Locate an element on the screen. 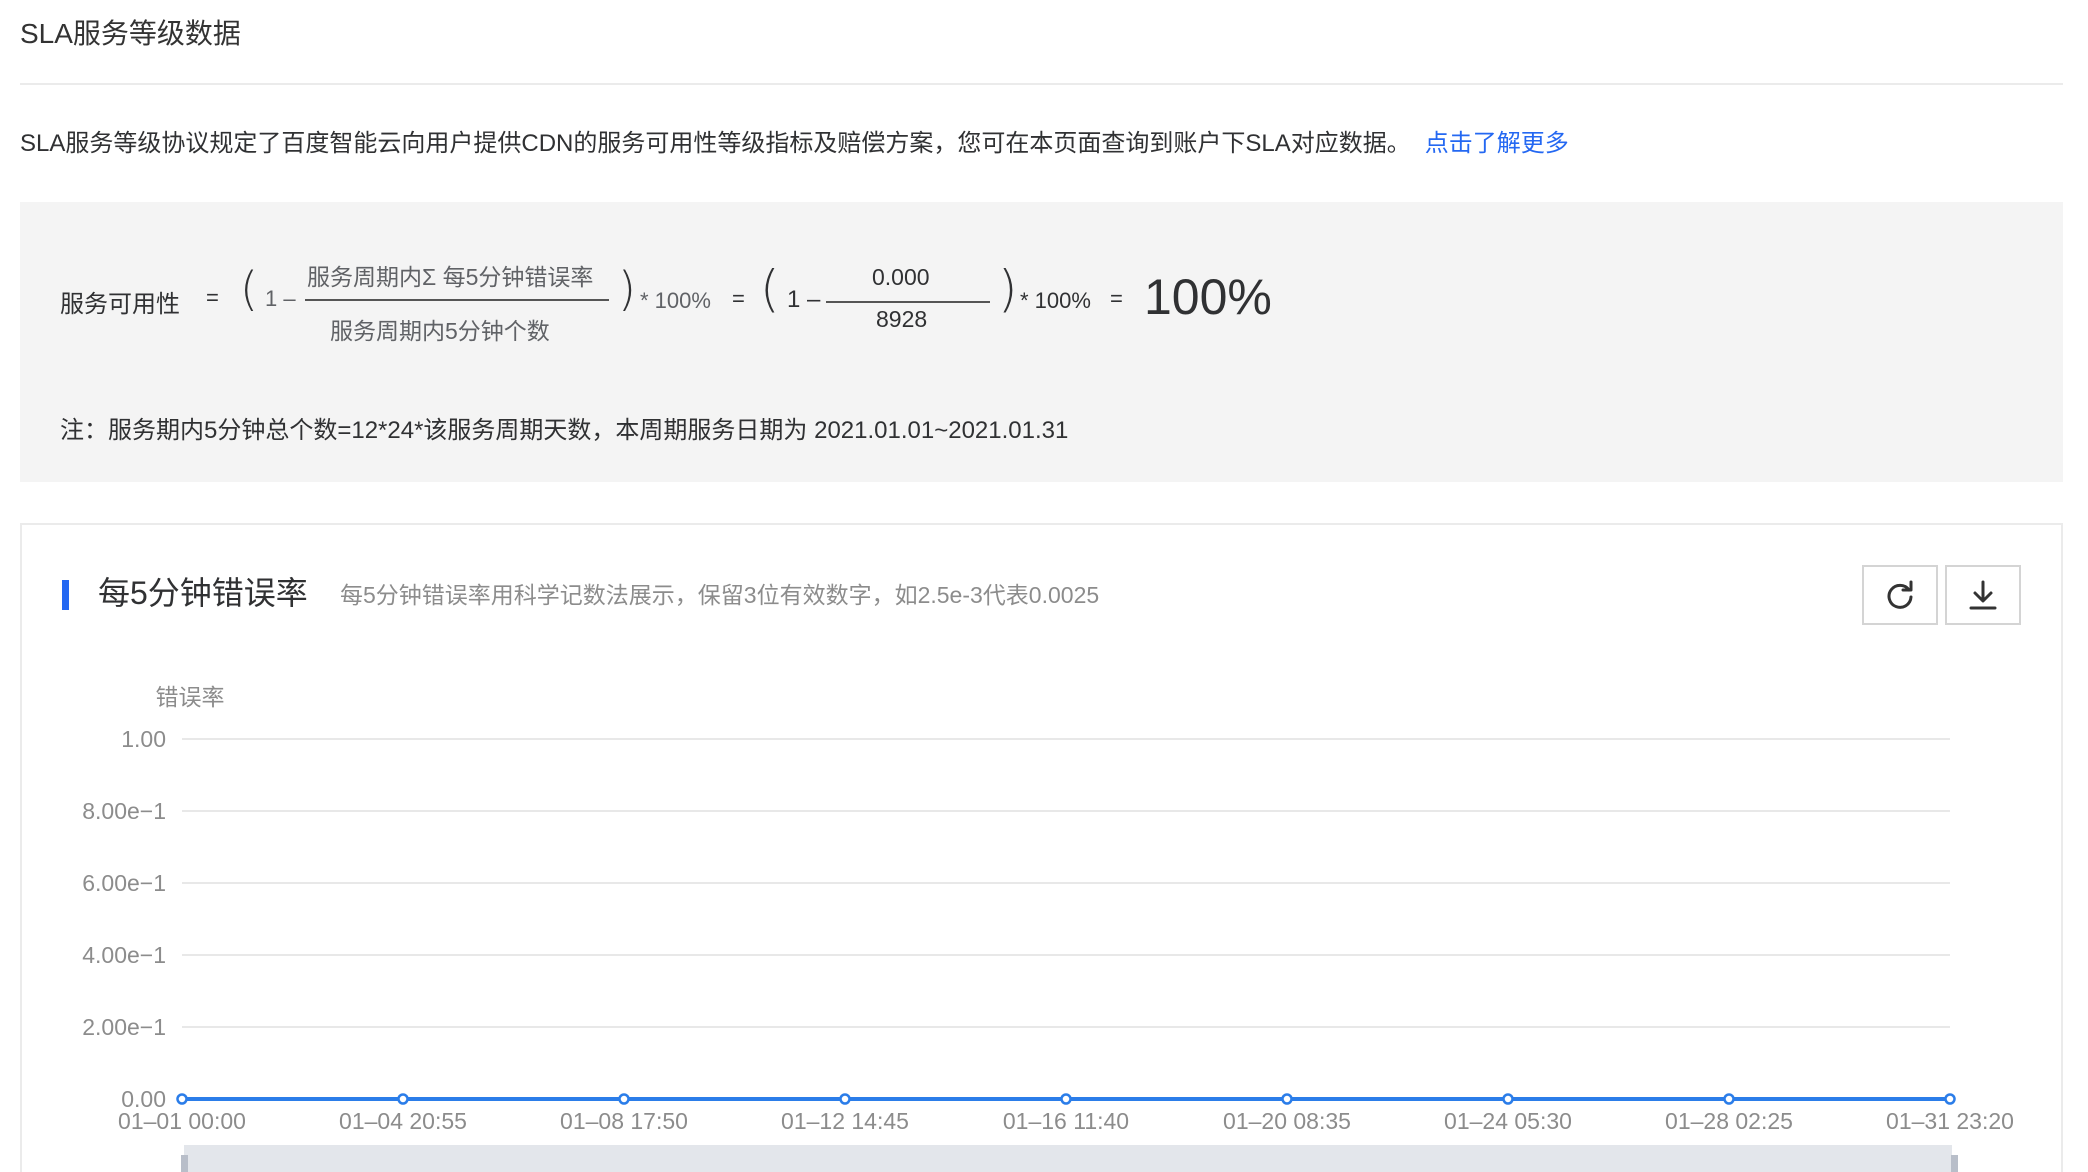 The image size is (2088, 1172). x-tick-label: 01–08 17:50 is located at coordinates (624, 1121).